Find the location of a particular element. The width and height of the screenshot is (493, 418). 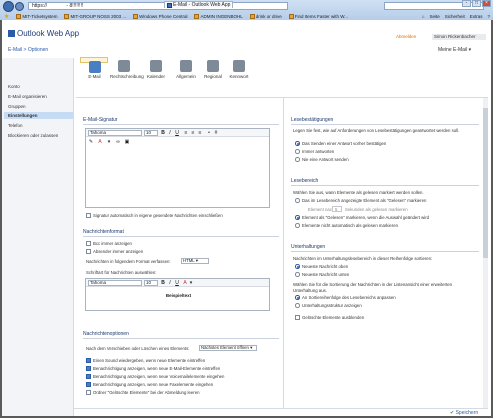

favorites-star-icon: ★ is located at coordinates (6, 16).